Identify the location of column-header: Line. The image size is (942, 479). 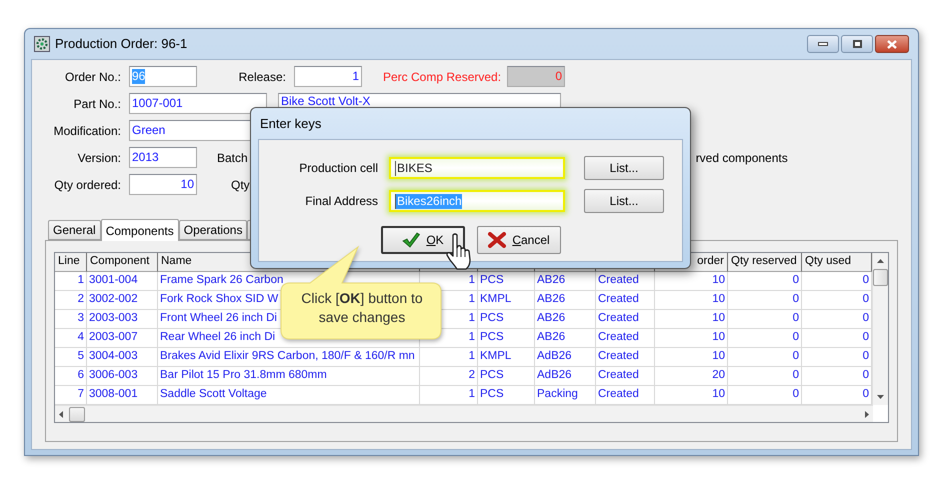
(71, 262).